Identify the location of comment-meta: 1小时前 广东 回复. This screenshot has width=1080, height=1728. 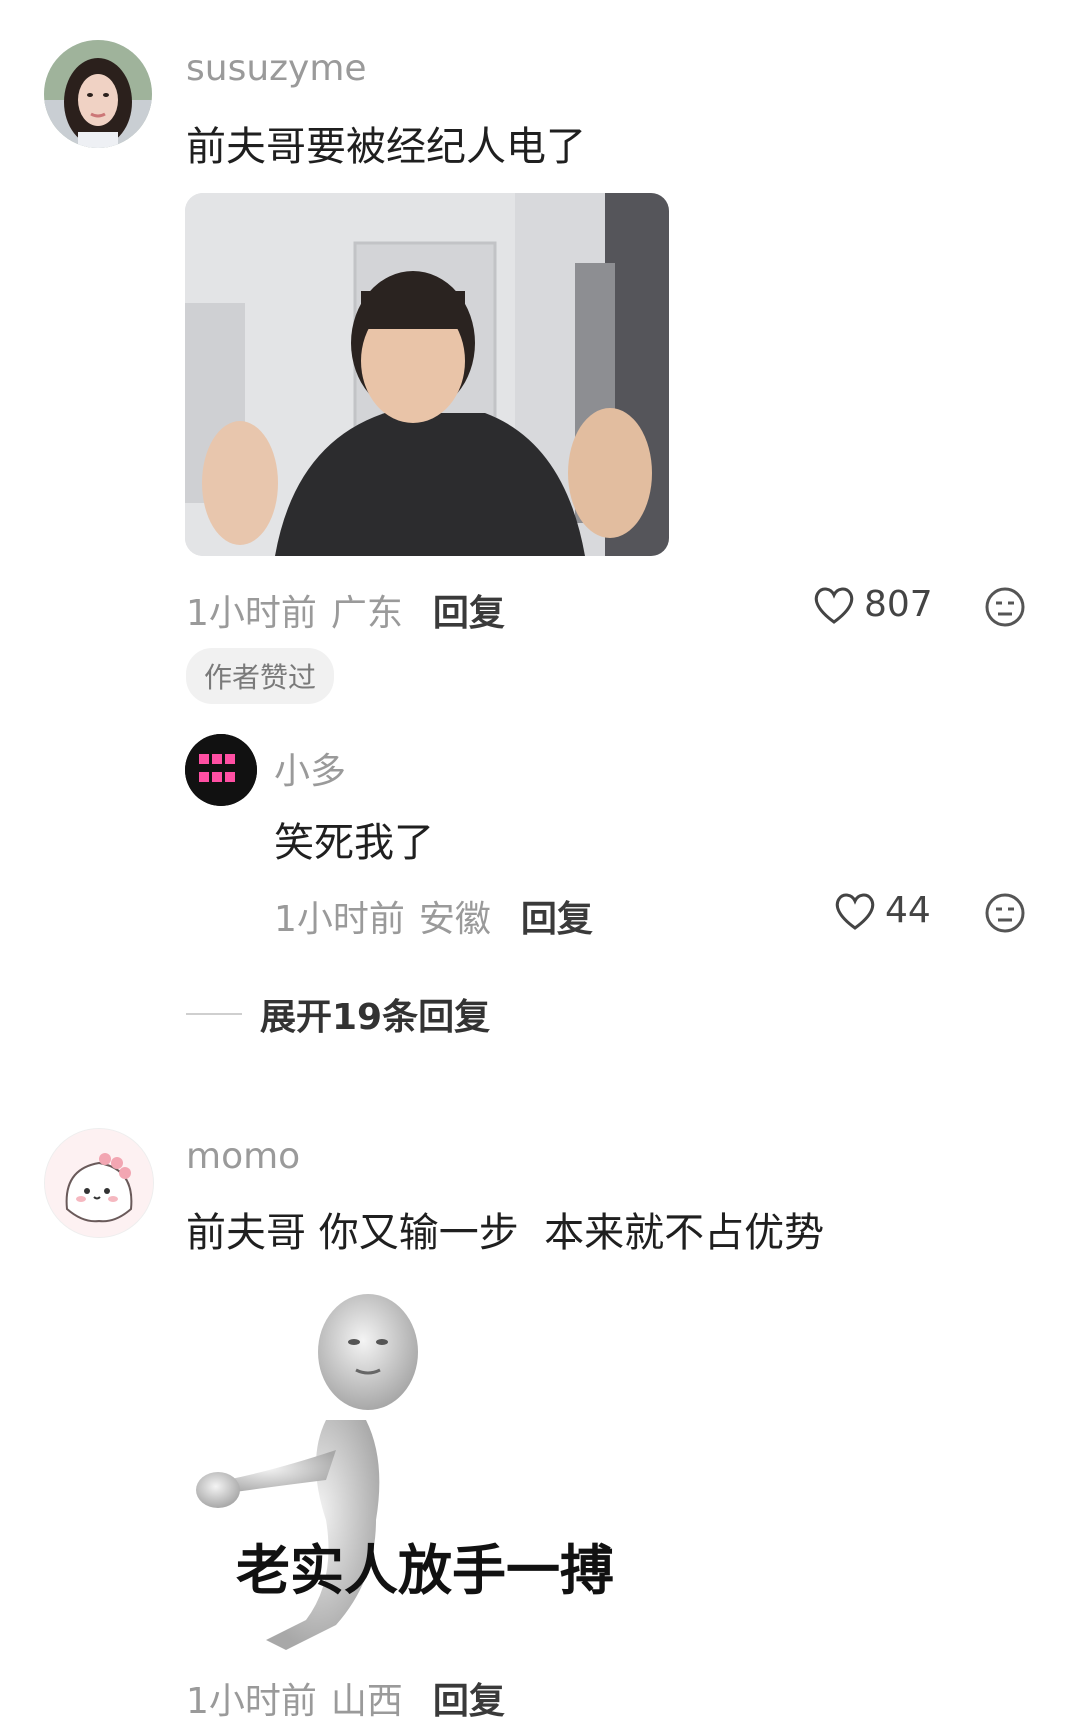
(345, 610).